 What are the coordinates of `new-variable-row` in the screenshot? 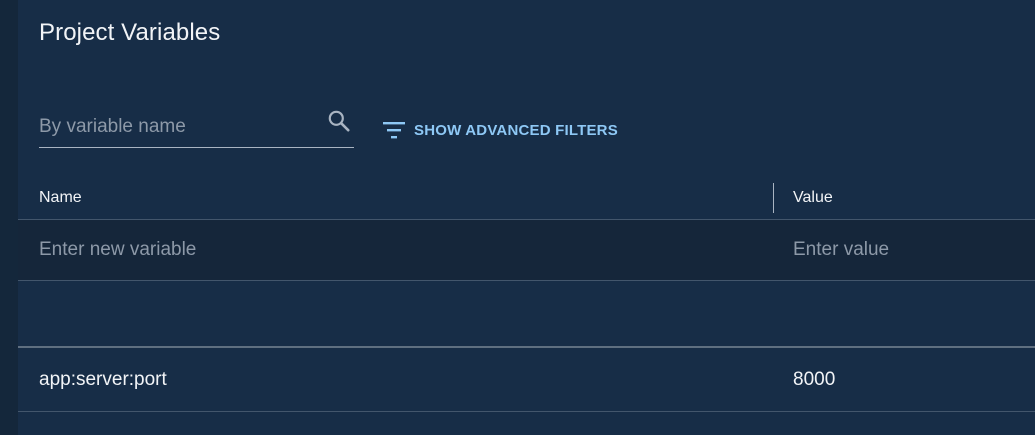 It's located at (526, 250).